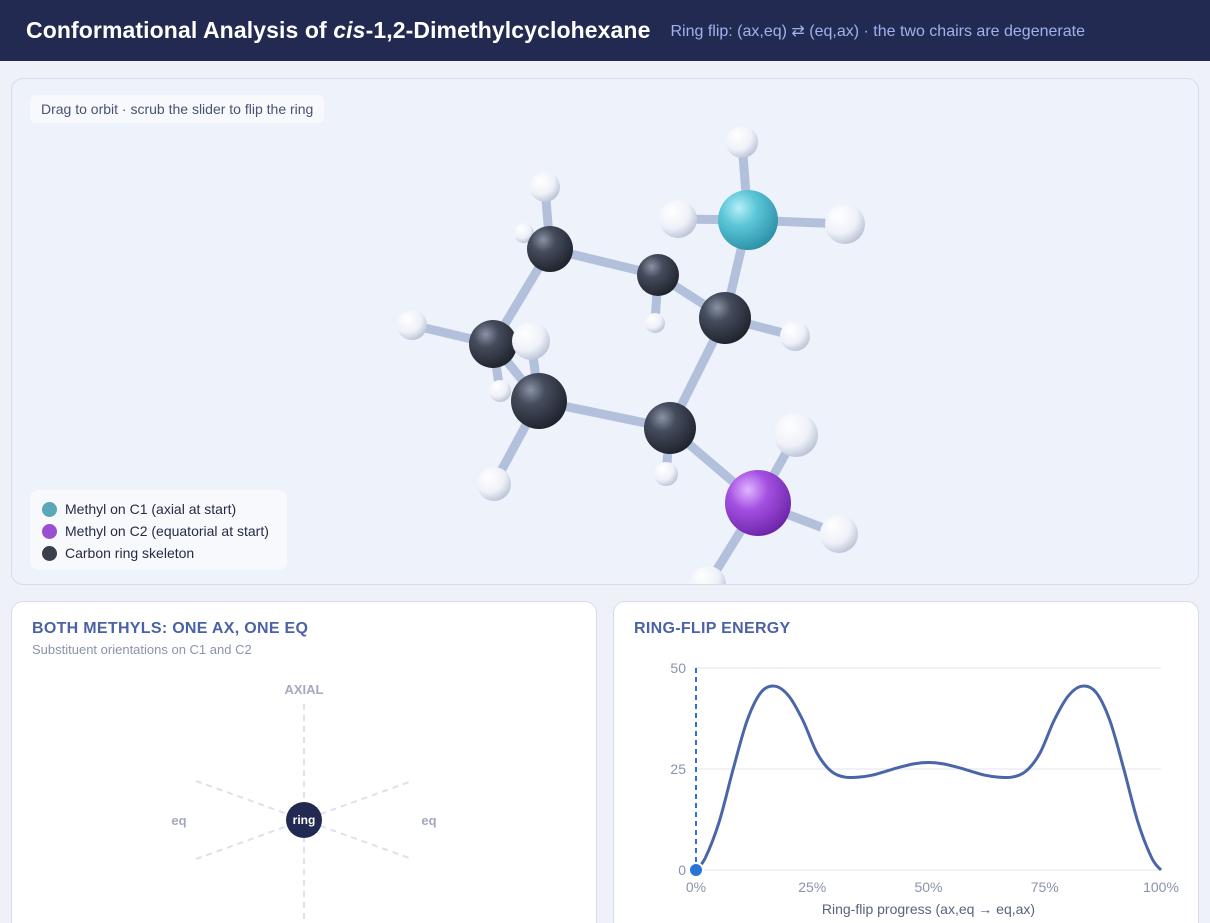 The height and width of the screenshot is (923, 1210). Describe the element at coordinates (812, 887) in the screenshot. I see `x-tick-label: 25%` at that location.